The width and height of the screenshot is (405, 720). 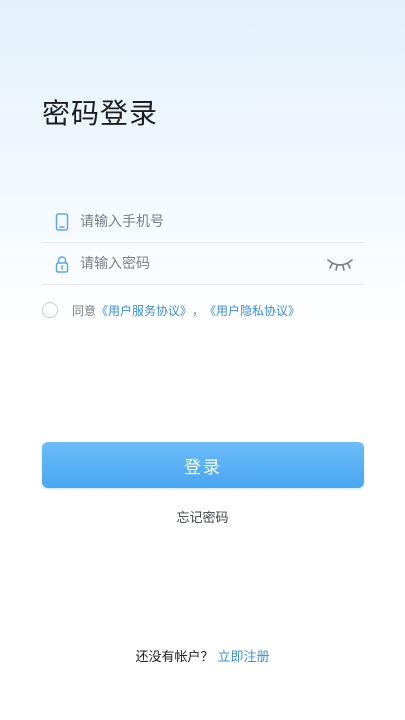 I want to click on register-row: 还没有帐户？ 立即注册, so click(x=202, y=655).